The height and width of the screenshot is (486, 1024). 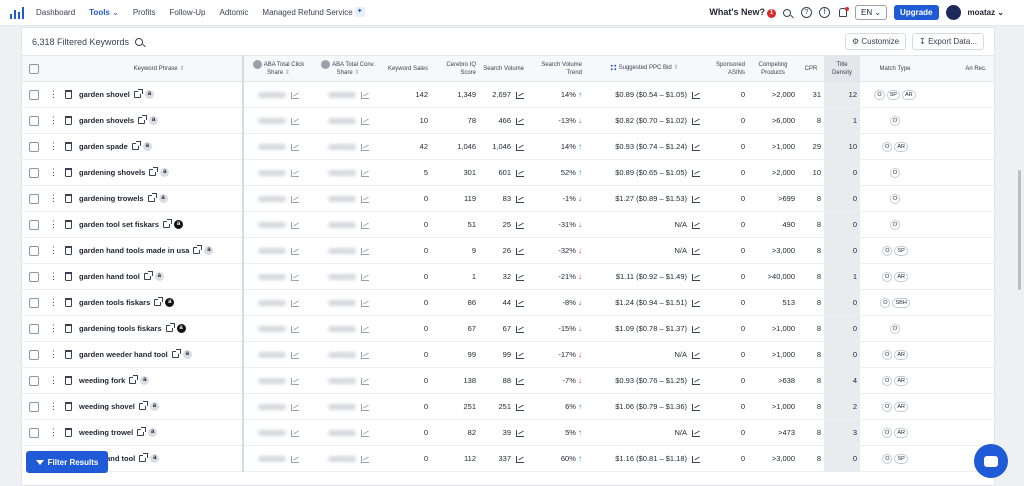 I want to click on select-all-checkbox, so click(x=34, y=68).